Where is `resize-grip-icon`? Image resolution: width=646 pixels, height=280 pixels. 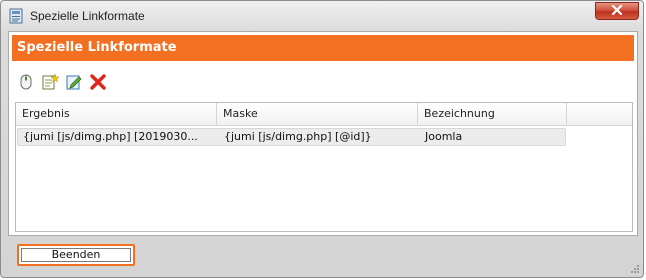
resize-grip-icon is located at coordinates (635, 269).